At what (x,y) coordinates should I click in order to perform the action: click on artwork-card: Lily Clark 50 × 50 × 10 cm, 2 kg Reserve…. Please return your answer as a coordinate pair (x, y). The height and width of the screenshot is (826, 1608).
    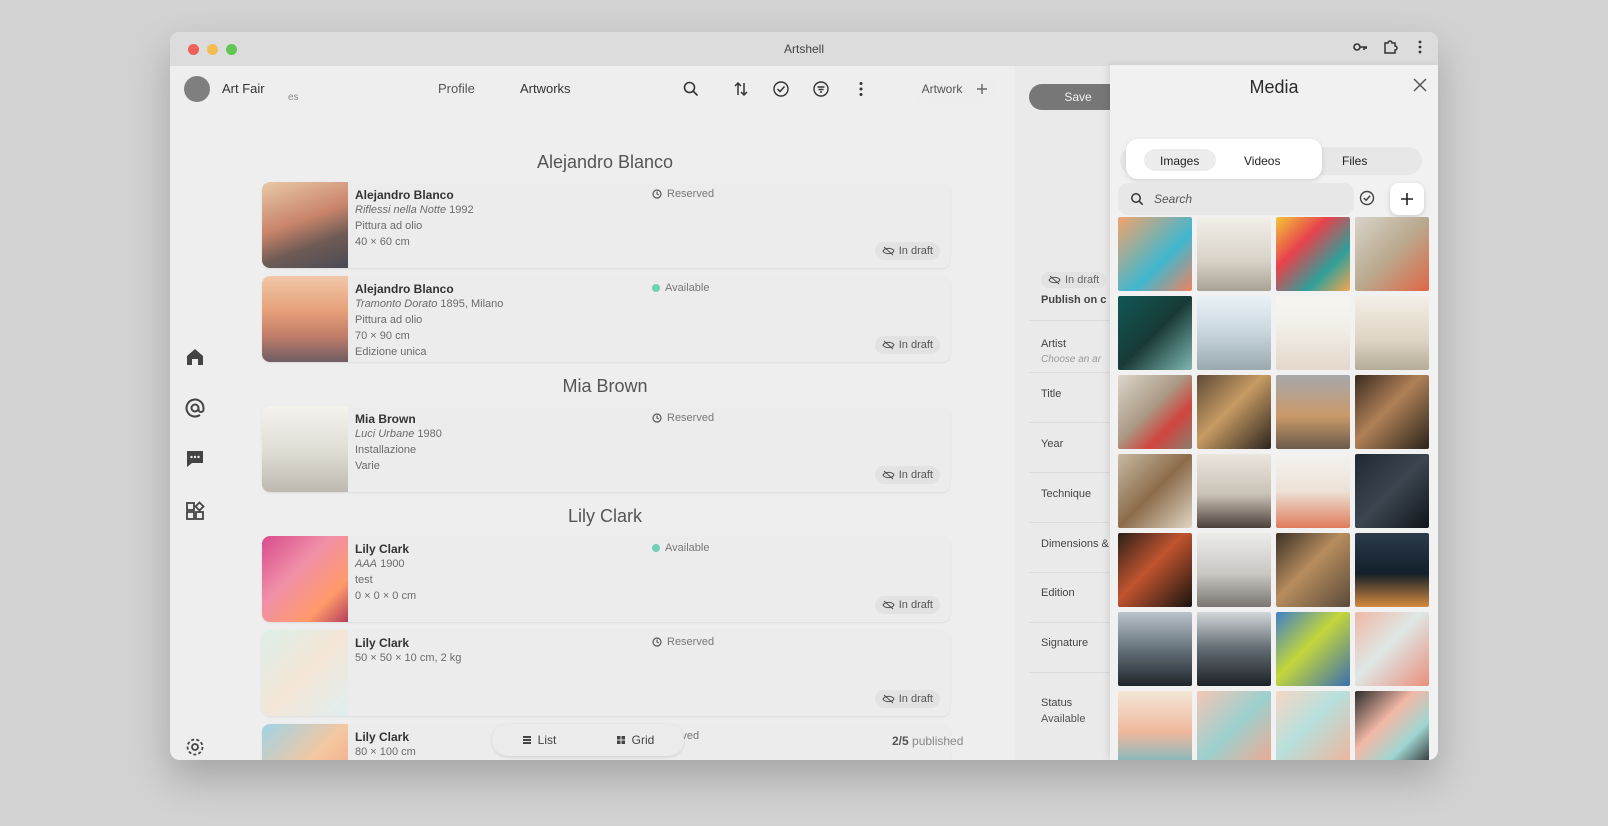
    Looking at the image, I should click on (606, 673).